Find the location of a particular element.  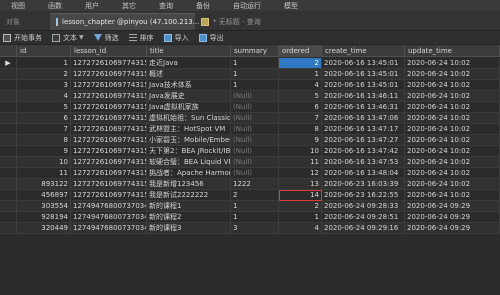

cell-title: 小家碧玉：Mobile/Embed is located at coordinates (189, 140).